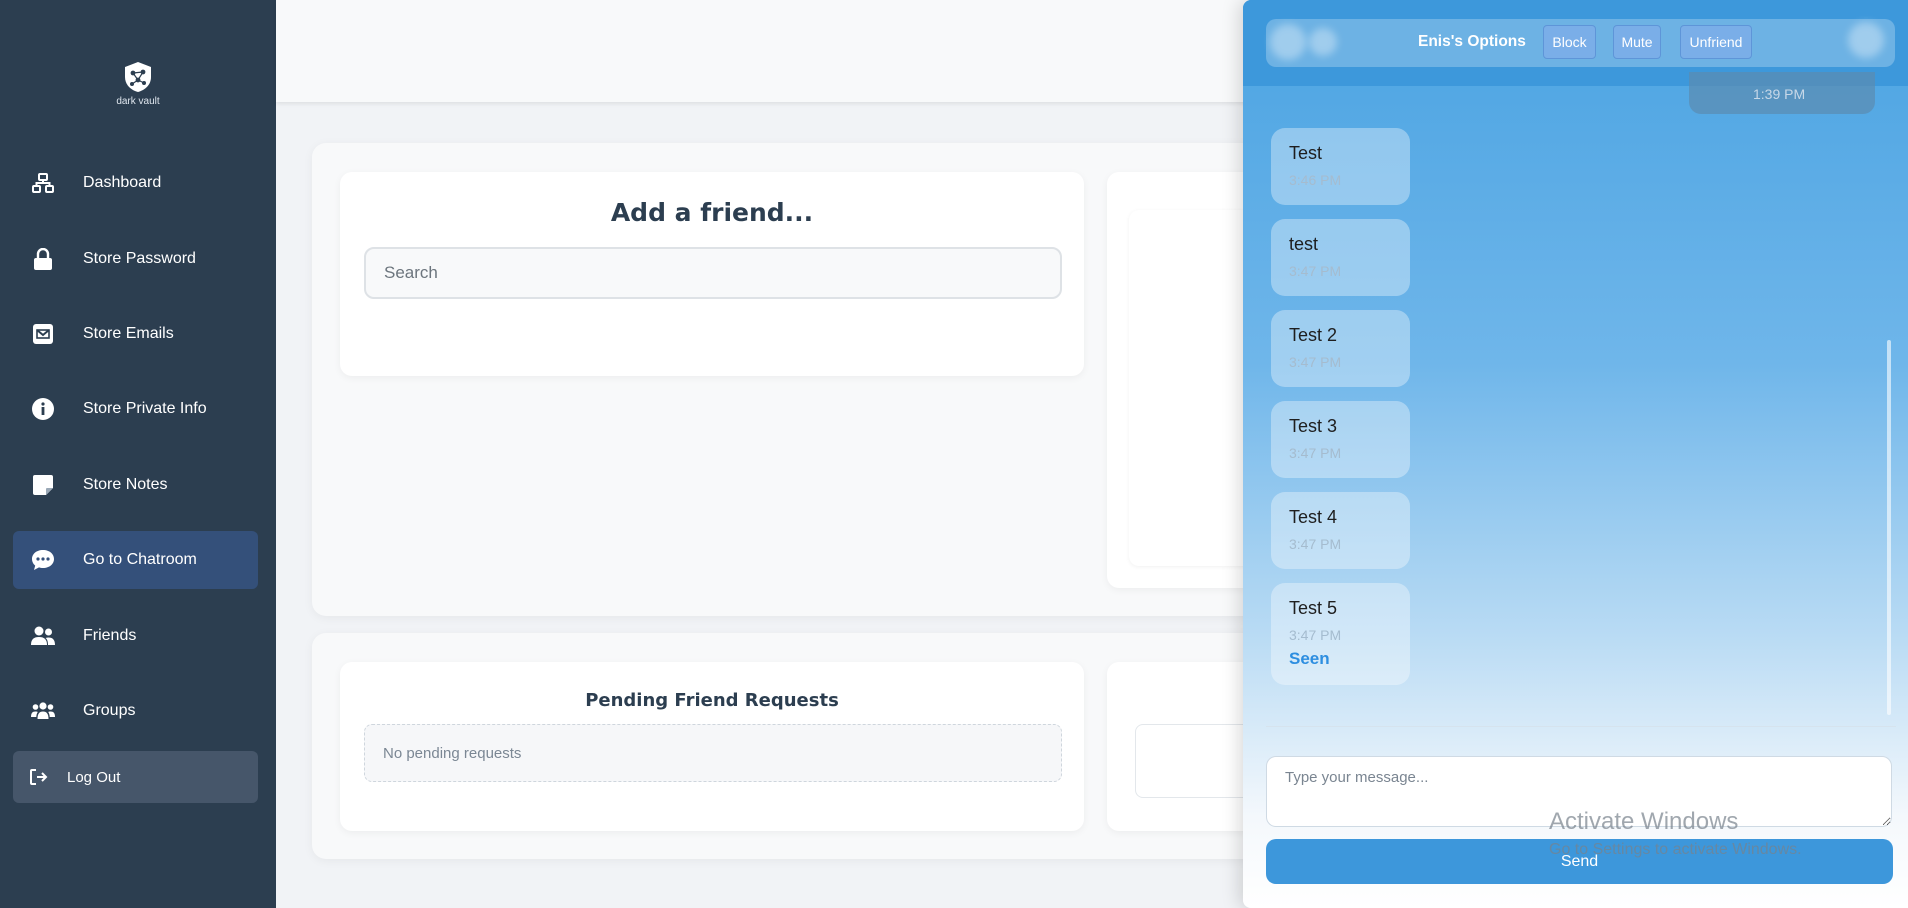 The image size is (1908, 908). I want to click on message-text: test, so click(1304, 244).